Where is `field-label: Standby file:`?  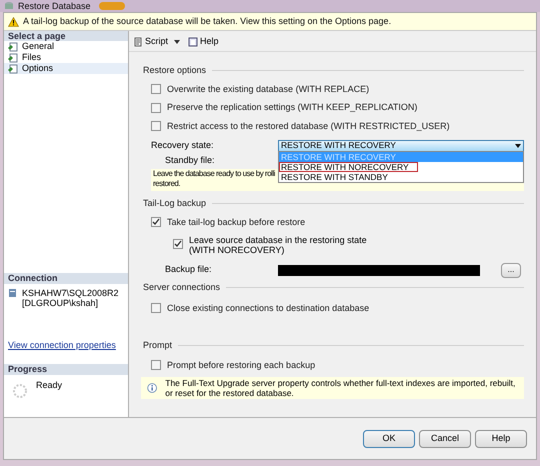
field-label: Standby file: is located at coordinates (190, 160).